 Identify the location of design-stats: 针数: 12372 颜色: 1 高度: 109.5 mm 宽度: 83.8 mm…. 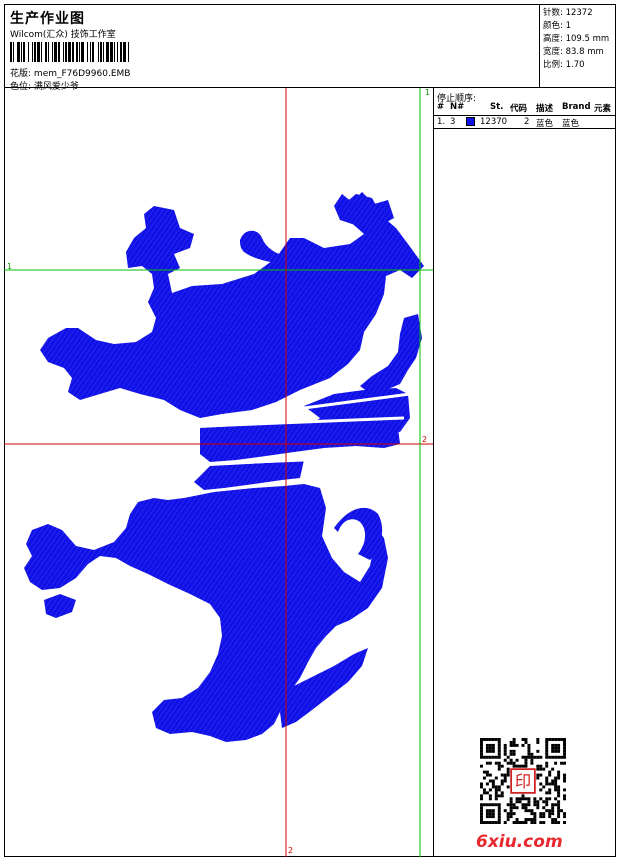
(578, 46).